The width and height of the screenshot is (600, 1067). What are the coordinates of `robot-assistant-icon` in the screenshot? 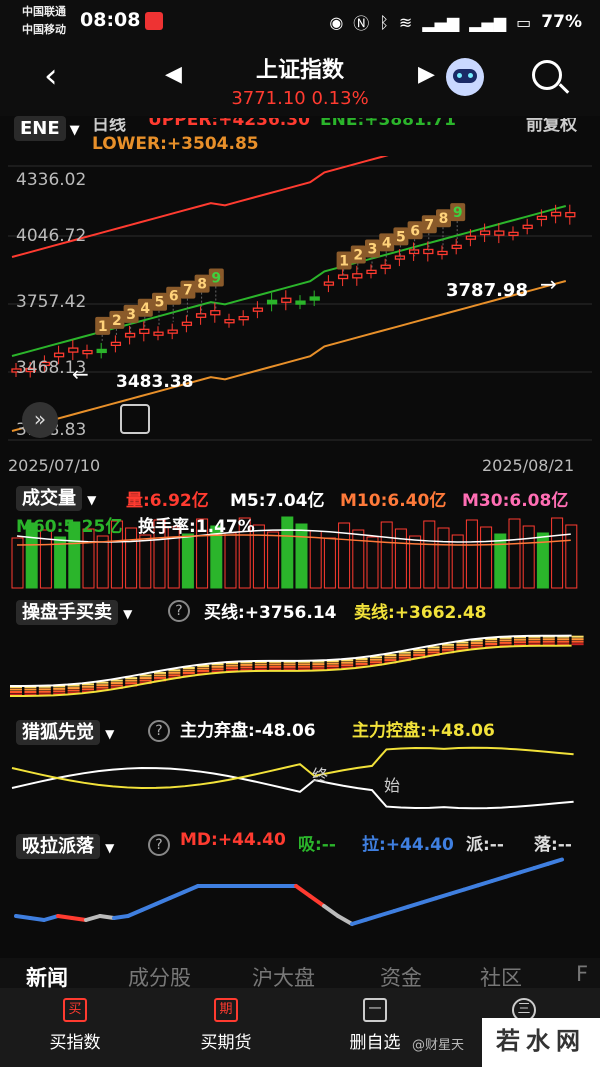 It's located at (465, 77).